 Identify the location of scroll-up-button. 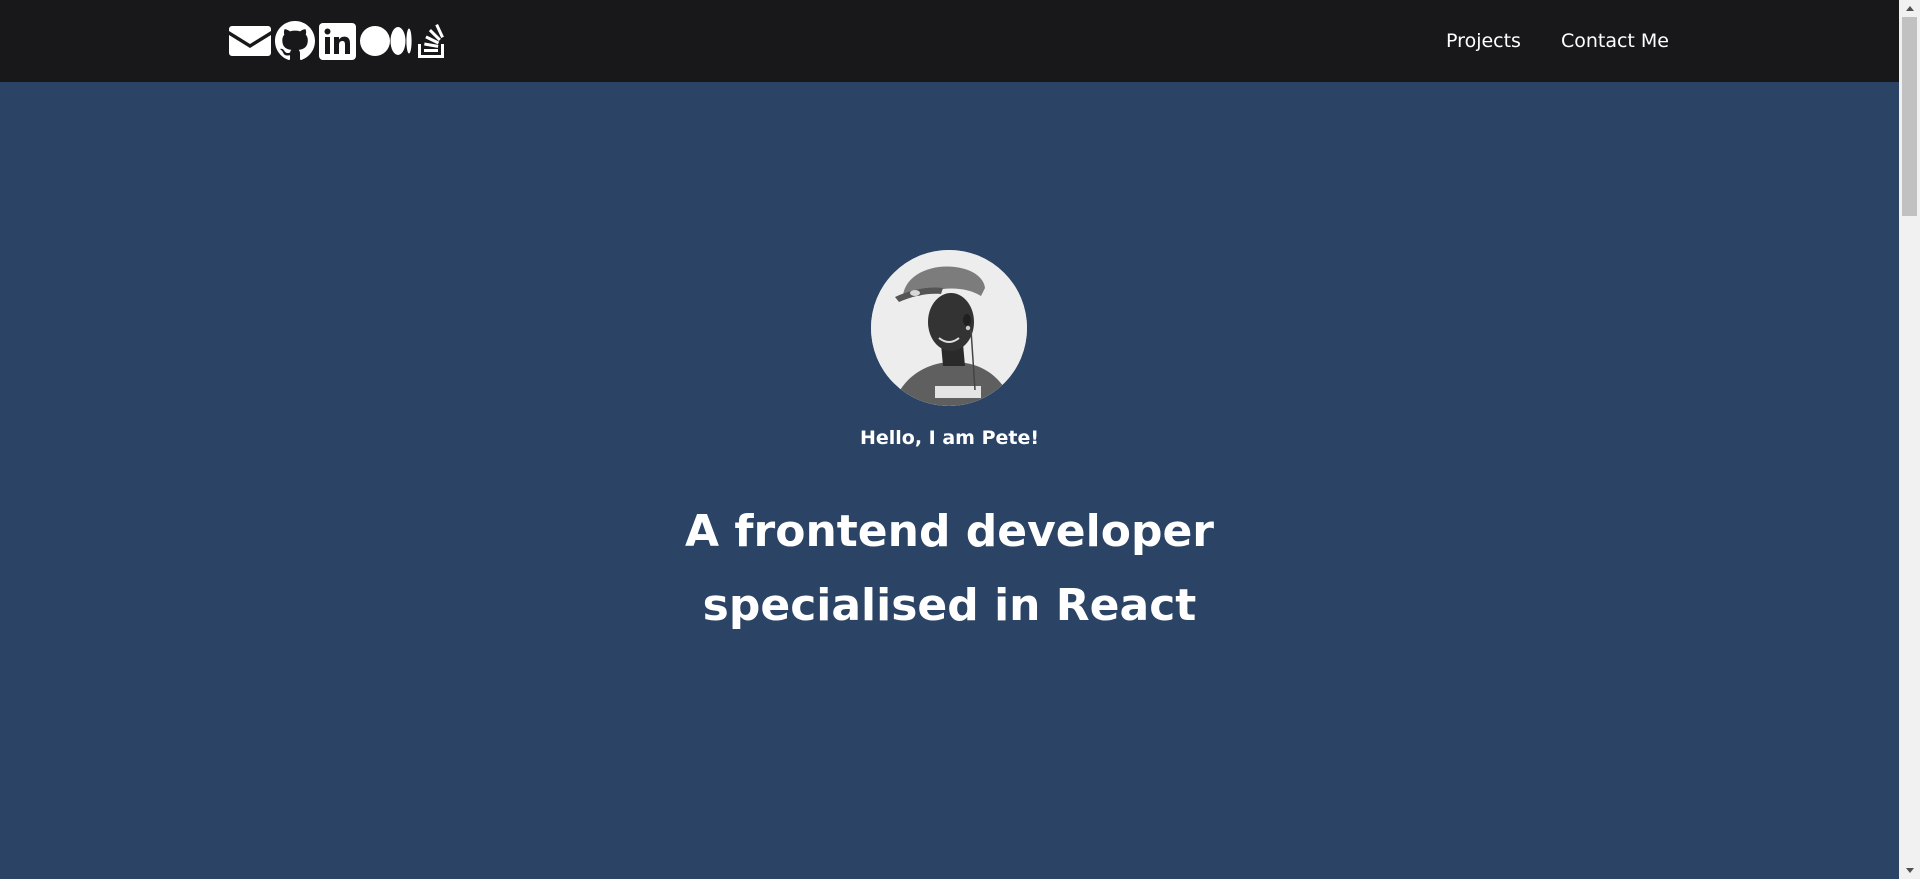
(1909, 8).